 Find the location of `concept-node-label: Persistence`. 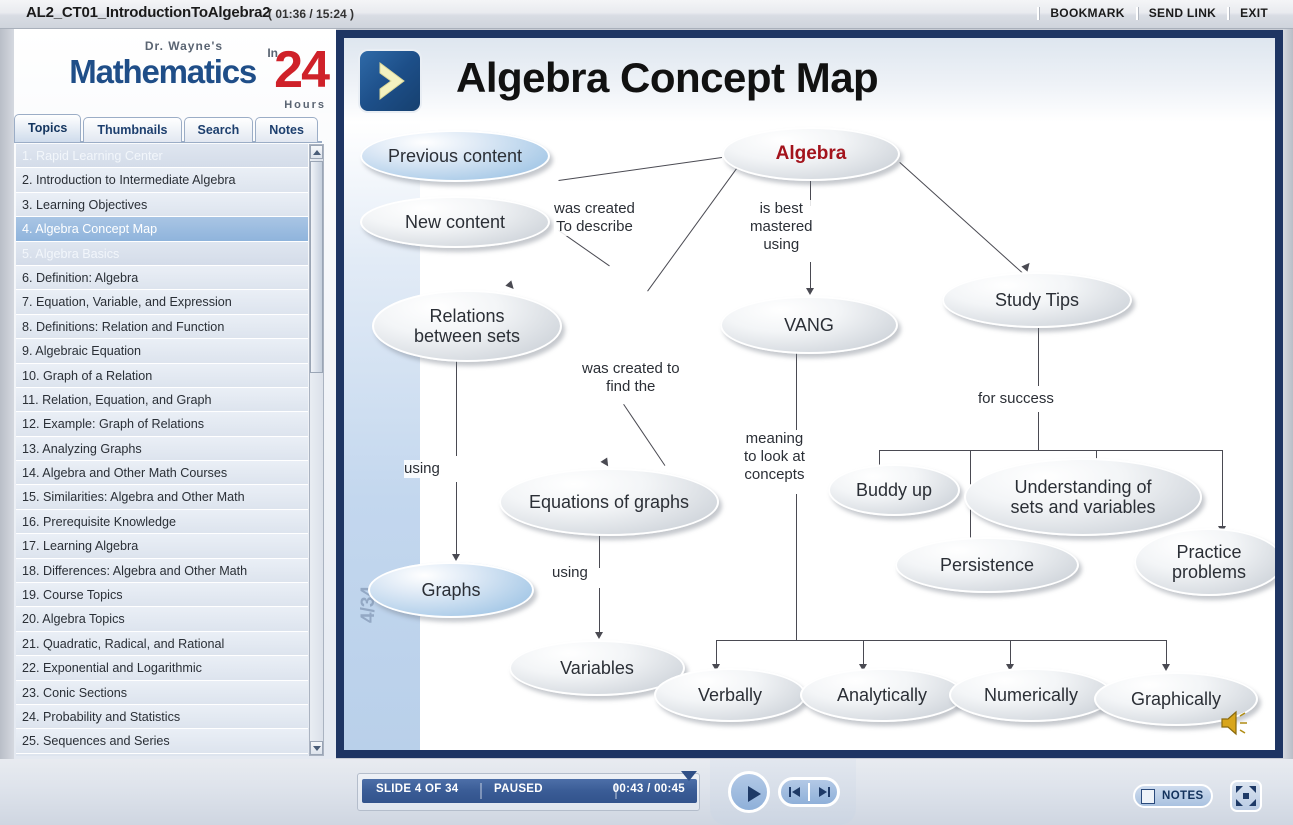

concept-node-label: Persistence is located at coordinates (987, 565).